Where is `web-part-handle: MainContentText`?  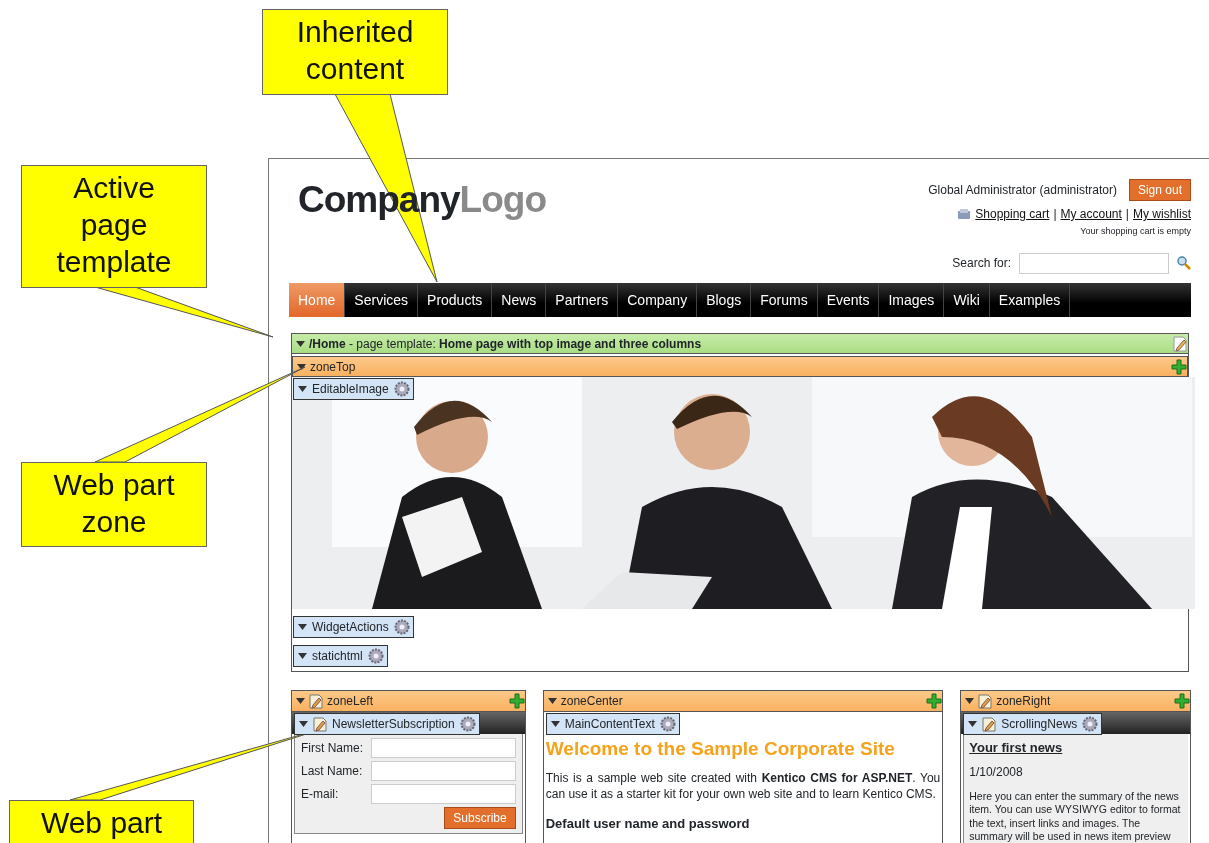
web-part-handle: MainContentText is located at coordinates (612, 724).